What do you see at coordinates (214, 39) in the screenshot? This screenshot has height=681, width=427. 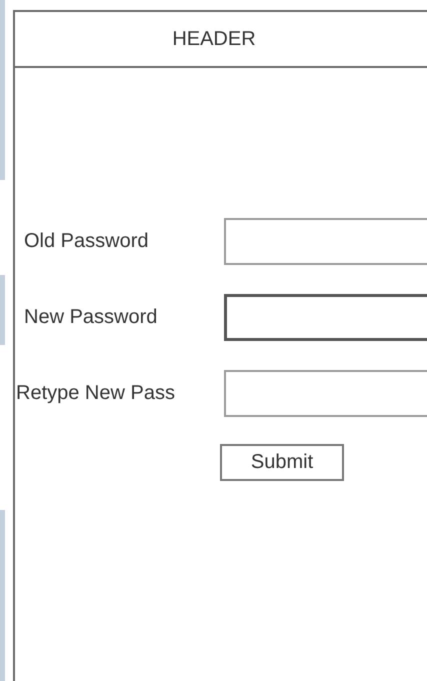 I see `header-title: HEADER` at bounding box center [214, 39].